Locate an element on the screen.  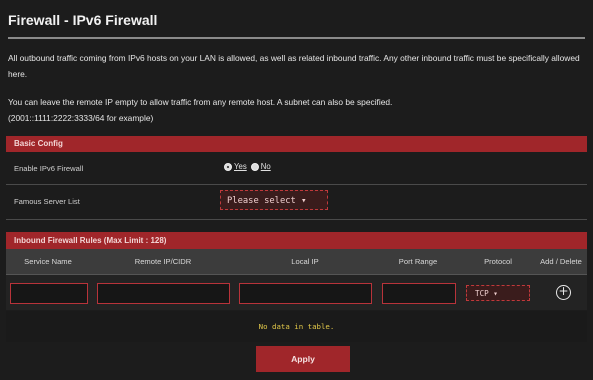
basic-config-header: Basic Config is located at coordinates (296, 144).